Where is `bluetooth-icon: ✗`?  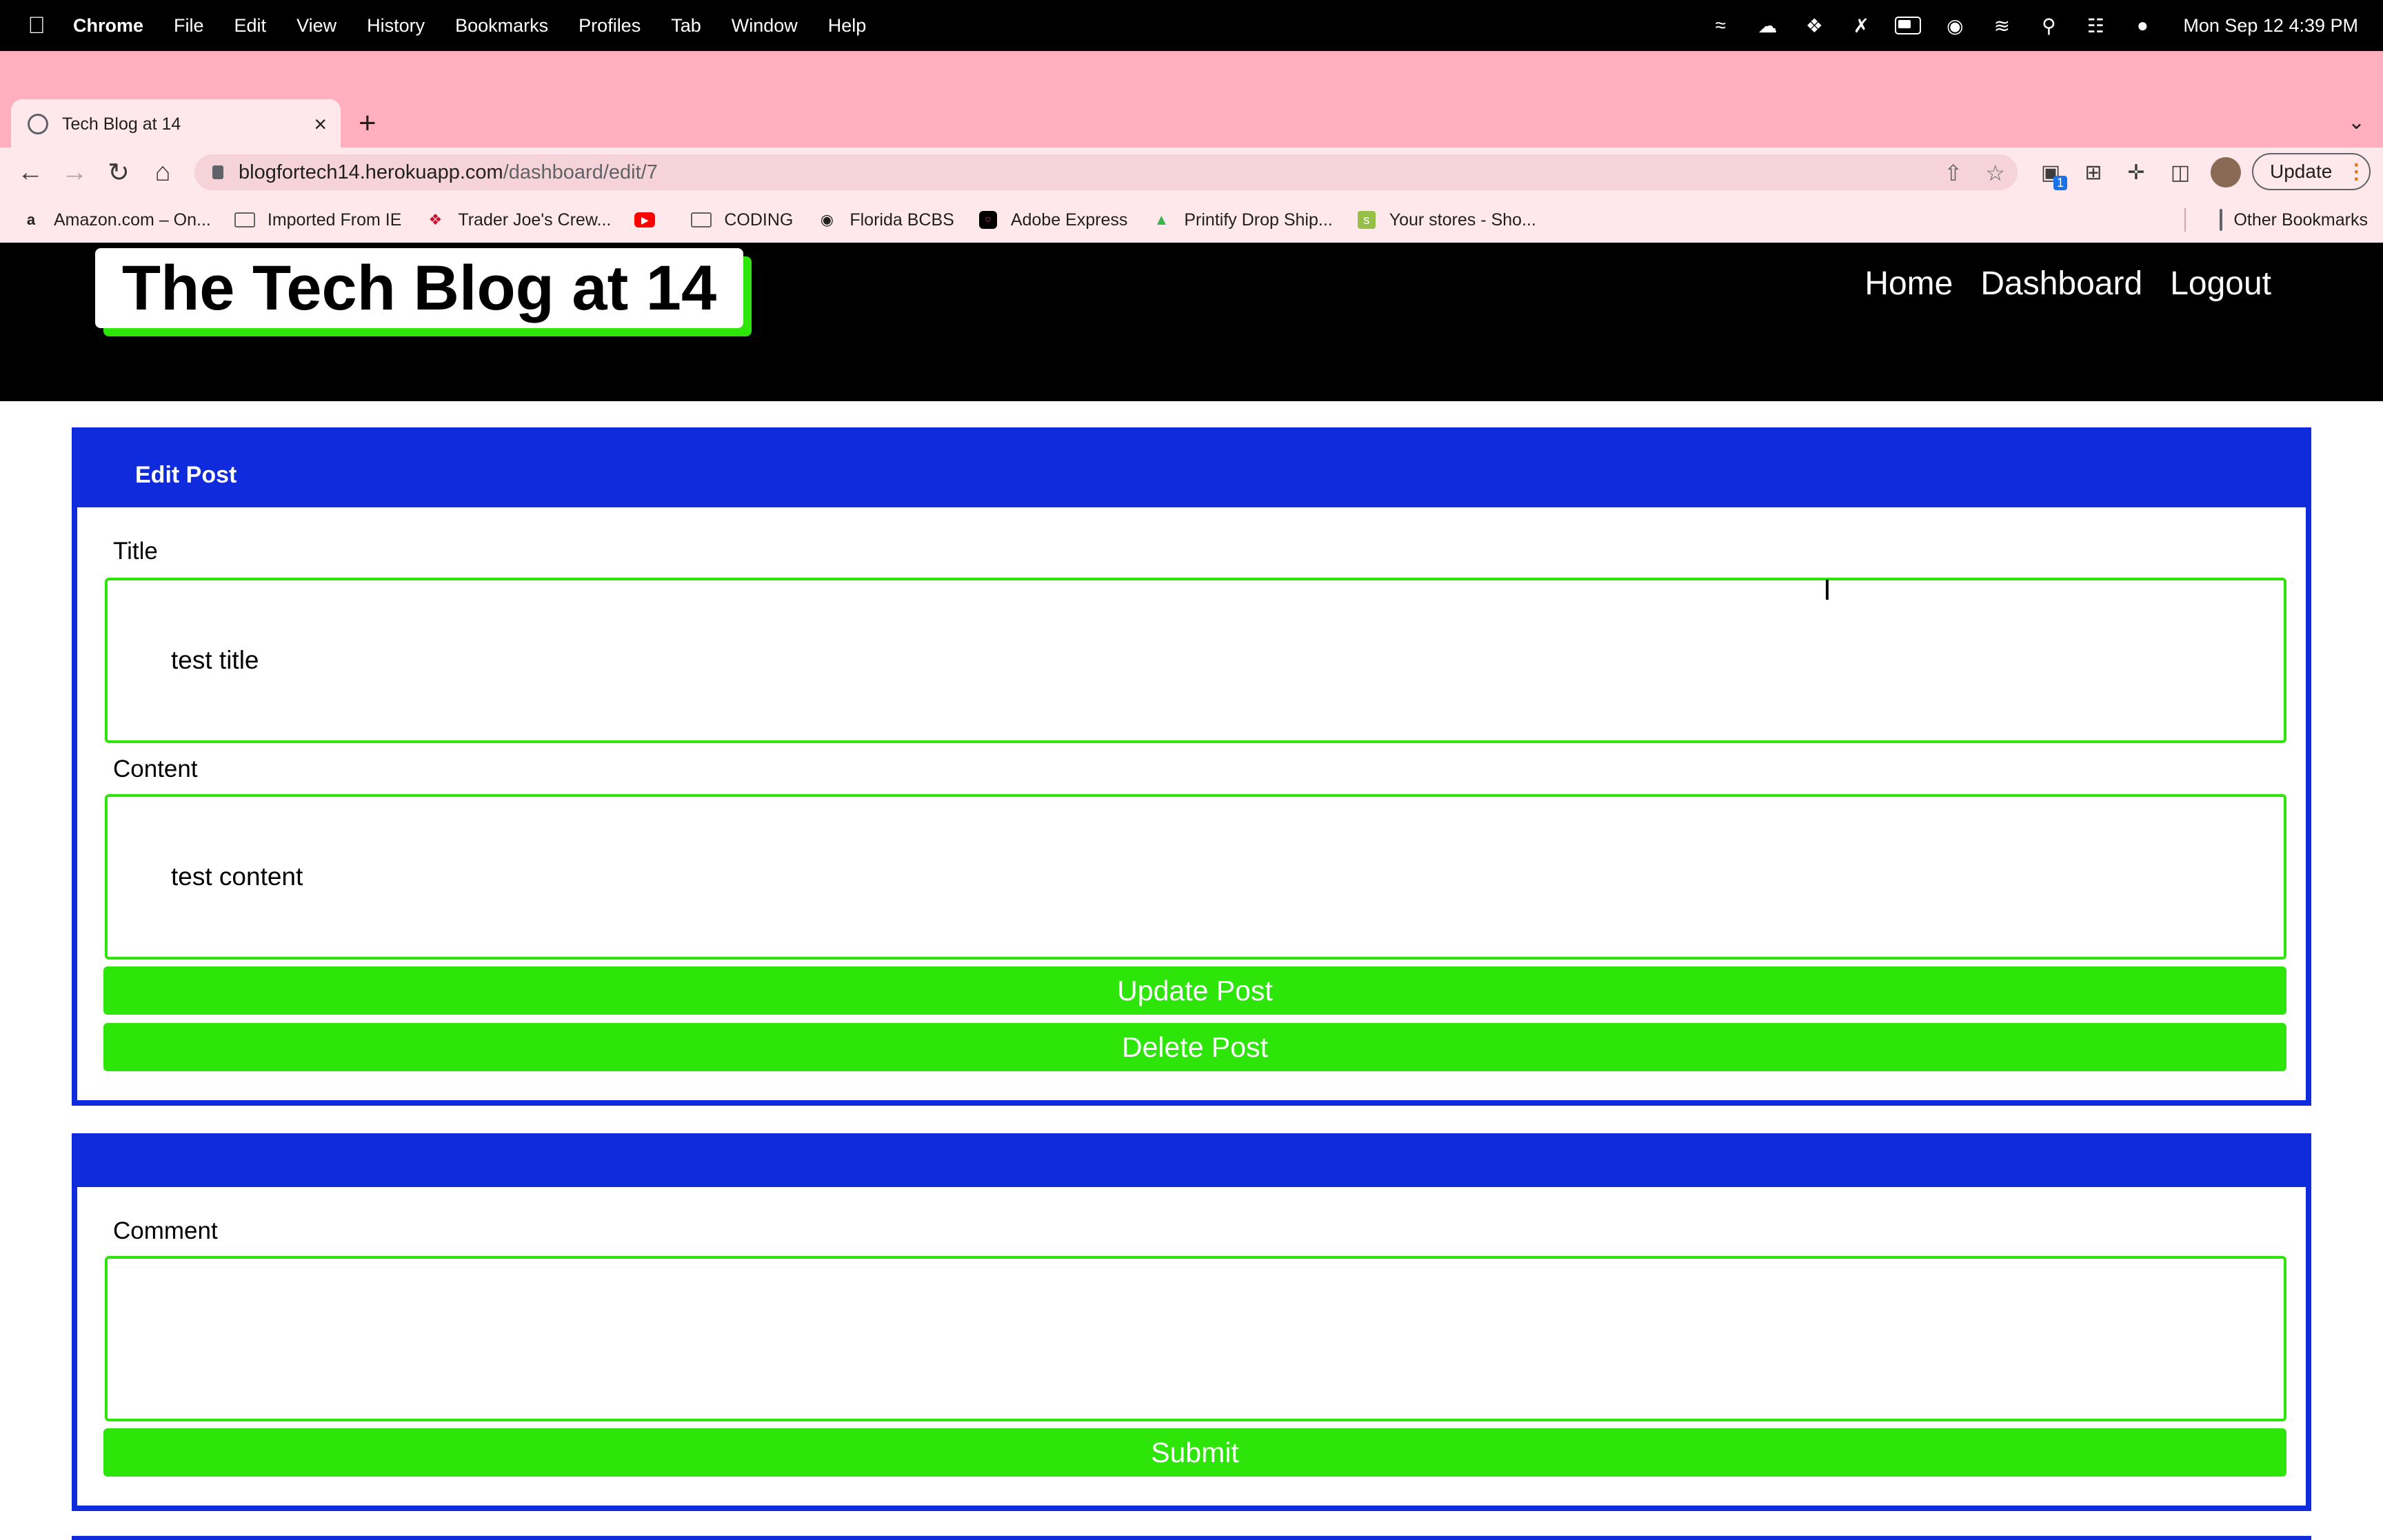
bluetooth-icon: ✗ is located at coordinates (1861, 26).